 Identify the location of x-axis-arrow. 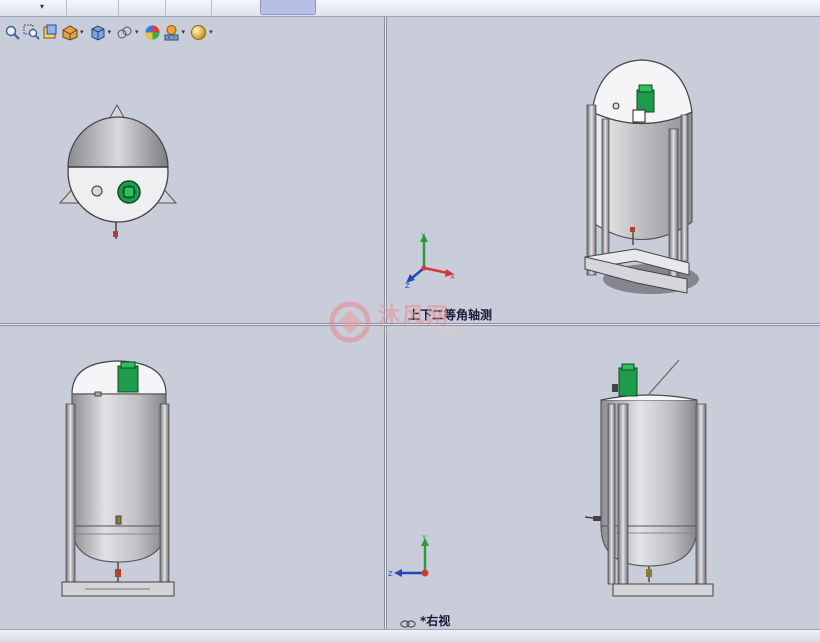
(436, 270).